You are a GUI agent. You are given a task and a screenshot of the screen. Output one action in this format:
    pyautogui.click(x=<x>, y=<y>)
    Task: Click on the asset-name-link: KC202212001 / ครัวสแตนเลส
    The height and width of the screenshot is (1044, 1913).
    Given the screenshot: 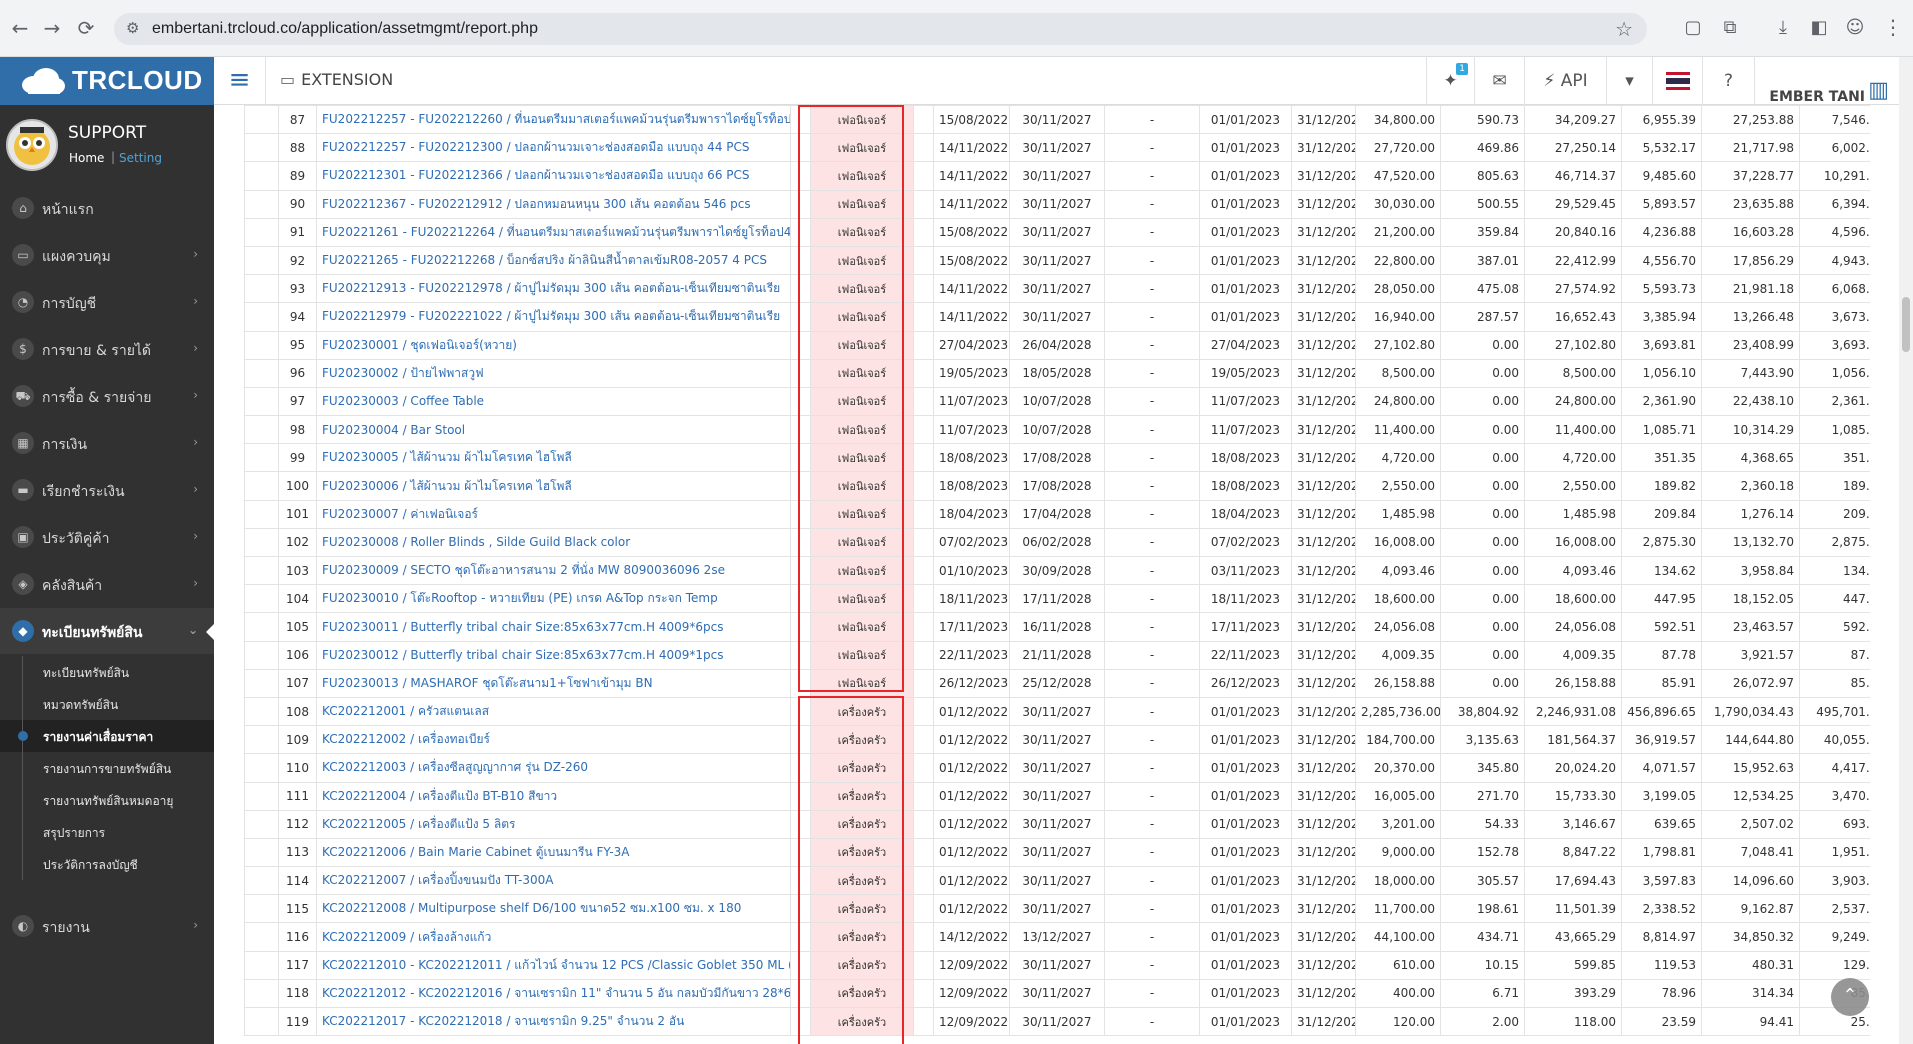 What is the action you would take?
    pyautogui.click(x=553, y=711)
    